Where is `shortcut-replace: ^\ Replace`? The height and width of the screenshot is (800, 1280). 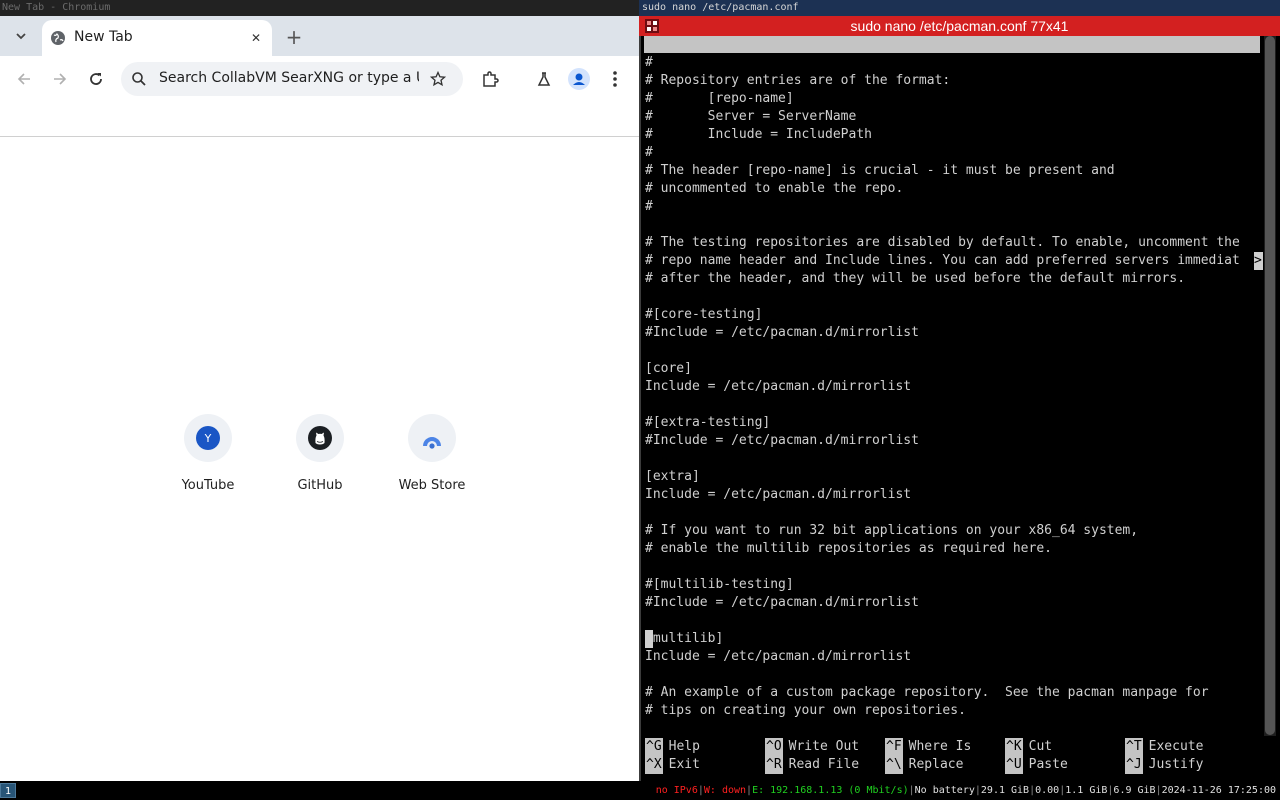
shortcut-replace: ^\ Replace is located at coordinates (924, 765).